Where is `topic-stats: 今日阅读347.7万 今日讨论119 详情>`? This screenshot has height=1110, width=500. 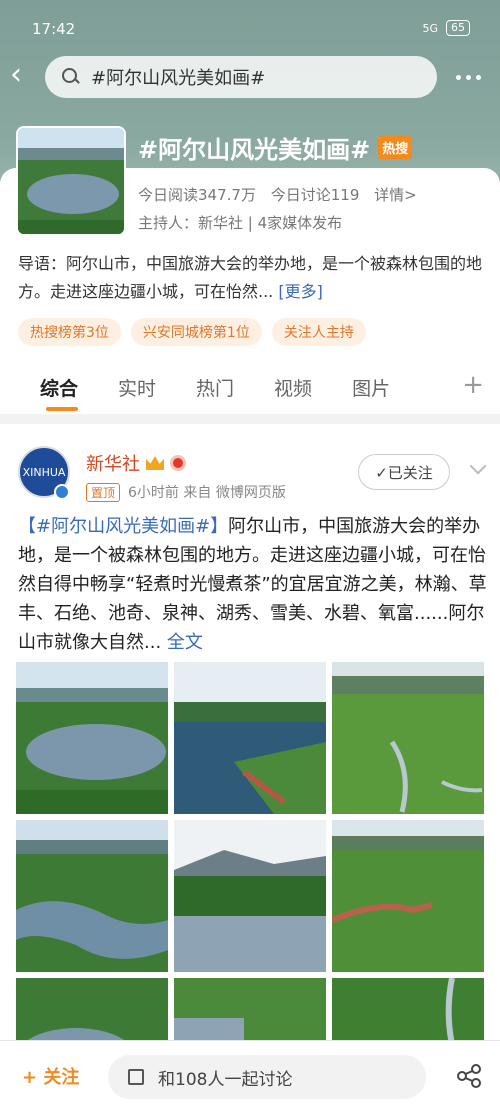 topic-stats: 今日阅读347.7万 今日讨论119 详情> is located at coordinates (282, 194).